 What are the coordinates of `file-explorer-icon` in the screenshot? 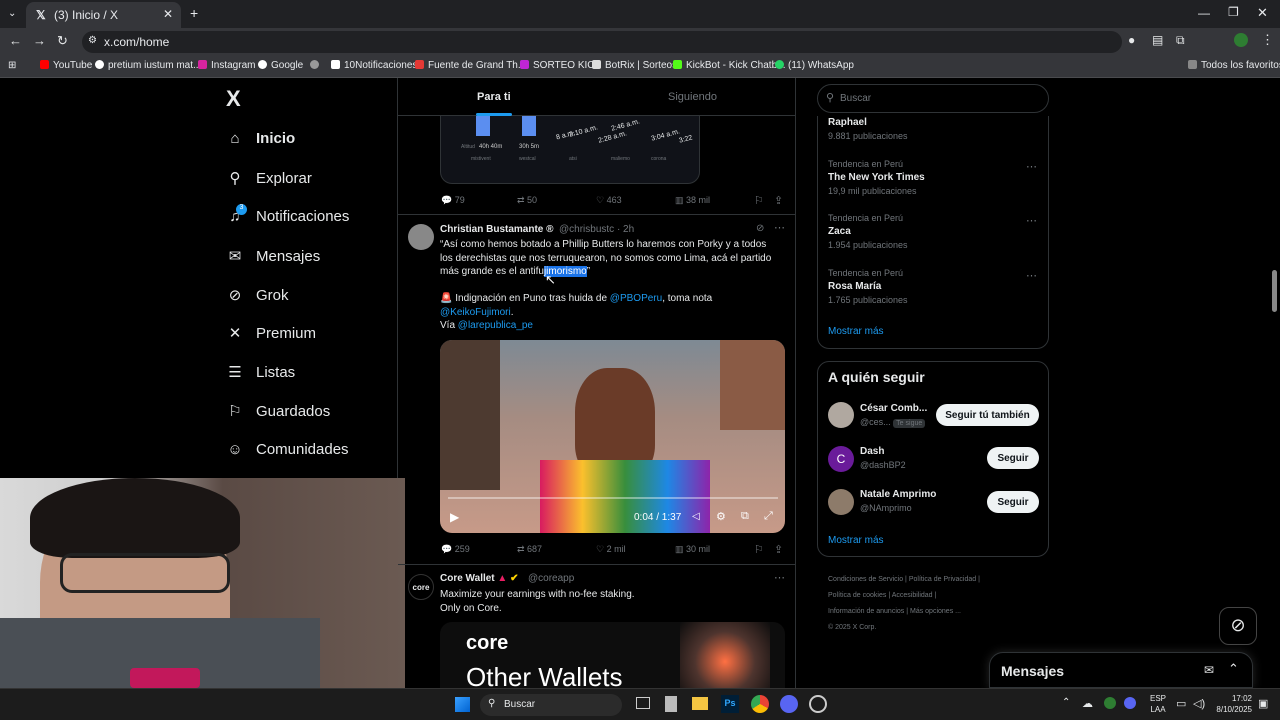 It's located at (700, 703).